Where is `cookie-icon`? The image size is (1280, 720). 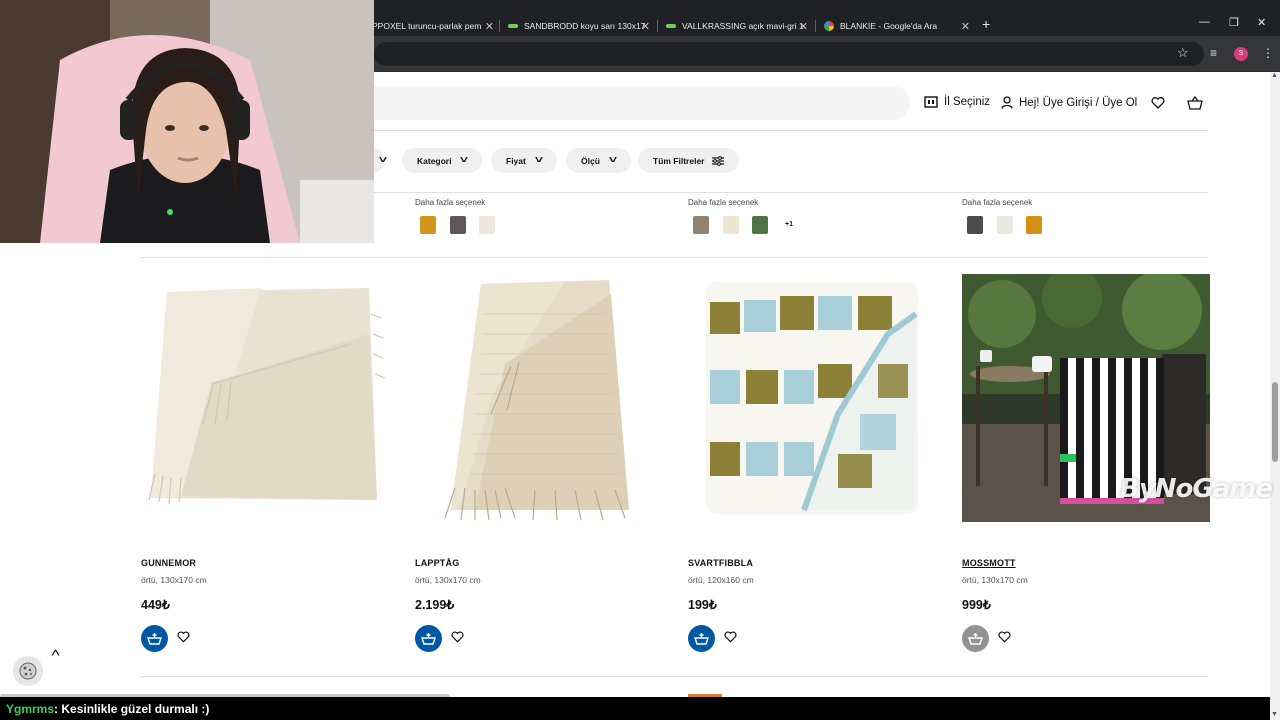
cookie-icon is located at coordinates (28, 671).